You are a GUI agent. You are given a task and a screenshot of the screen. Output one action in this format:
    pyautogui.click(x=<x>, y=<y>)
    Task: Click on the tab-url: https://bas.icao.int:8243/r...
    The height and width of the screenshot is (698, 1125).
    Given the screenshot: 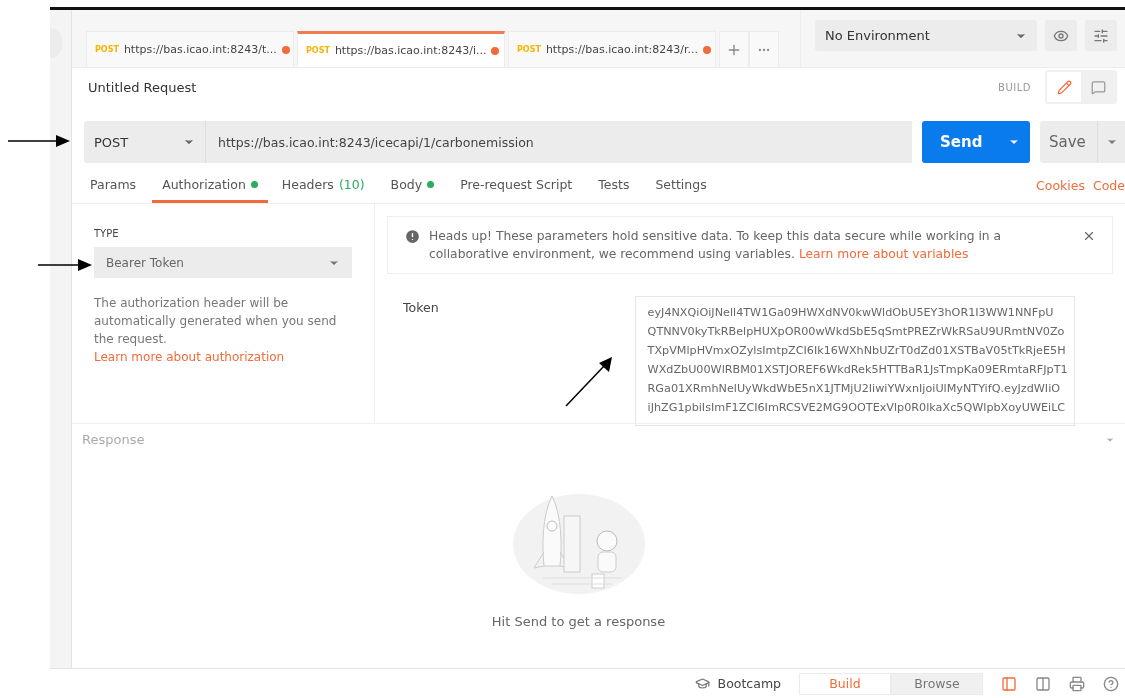 What is the action you would take?
    pyautogui.click(x=621, y=49)
    